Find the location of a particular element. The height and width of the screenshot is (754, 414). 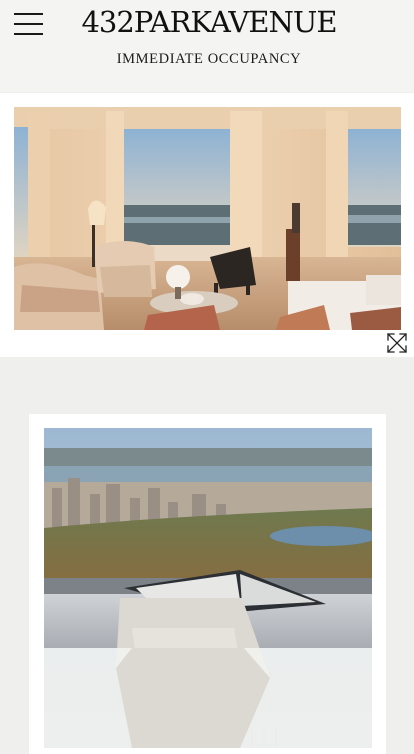

expand-arrows-icon is located at coordinates (397, 343).